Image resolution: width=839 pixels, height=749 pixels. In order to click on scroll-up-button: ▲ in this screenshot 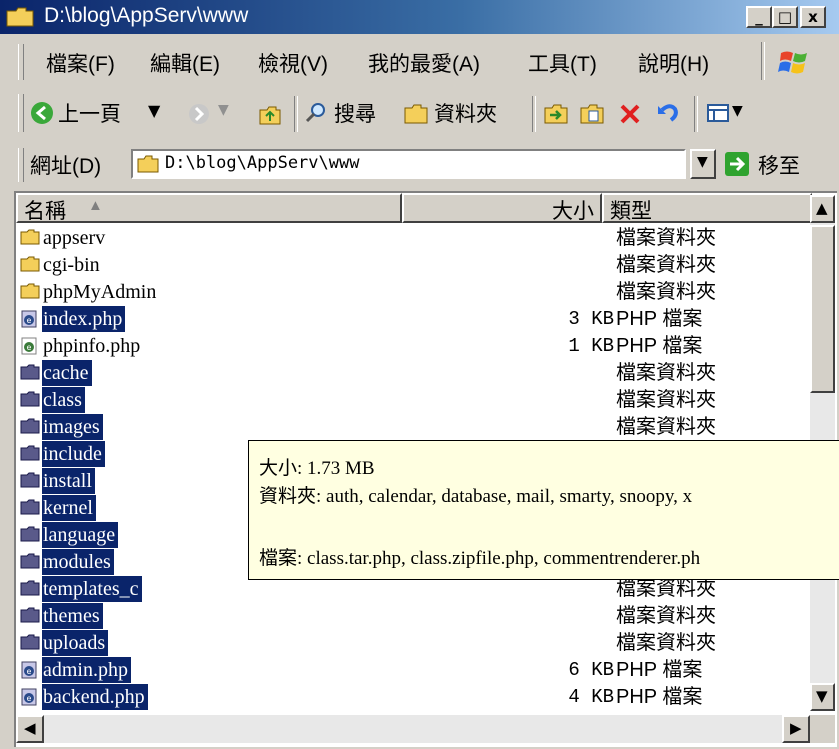, I will do `click(822, 209)`.